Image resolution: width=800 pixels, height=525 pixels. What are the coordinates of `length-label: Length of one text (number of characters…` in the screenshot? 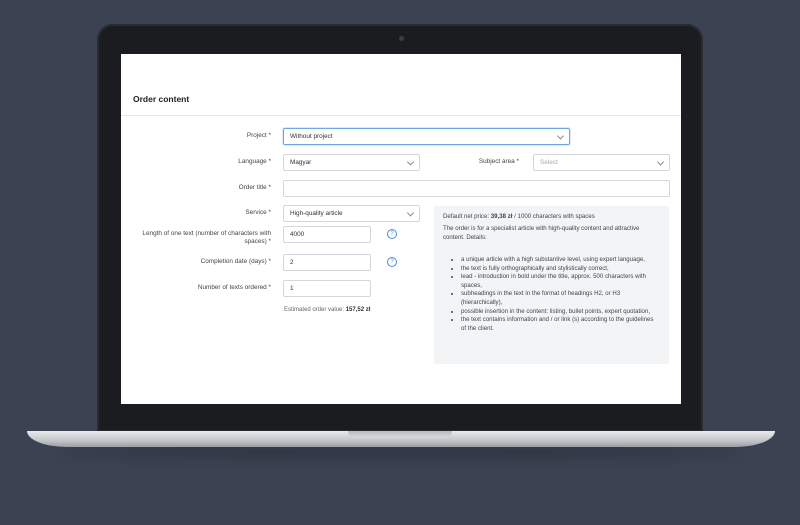 It's located at (206, 237).